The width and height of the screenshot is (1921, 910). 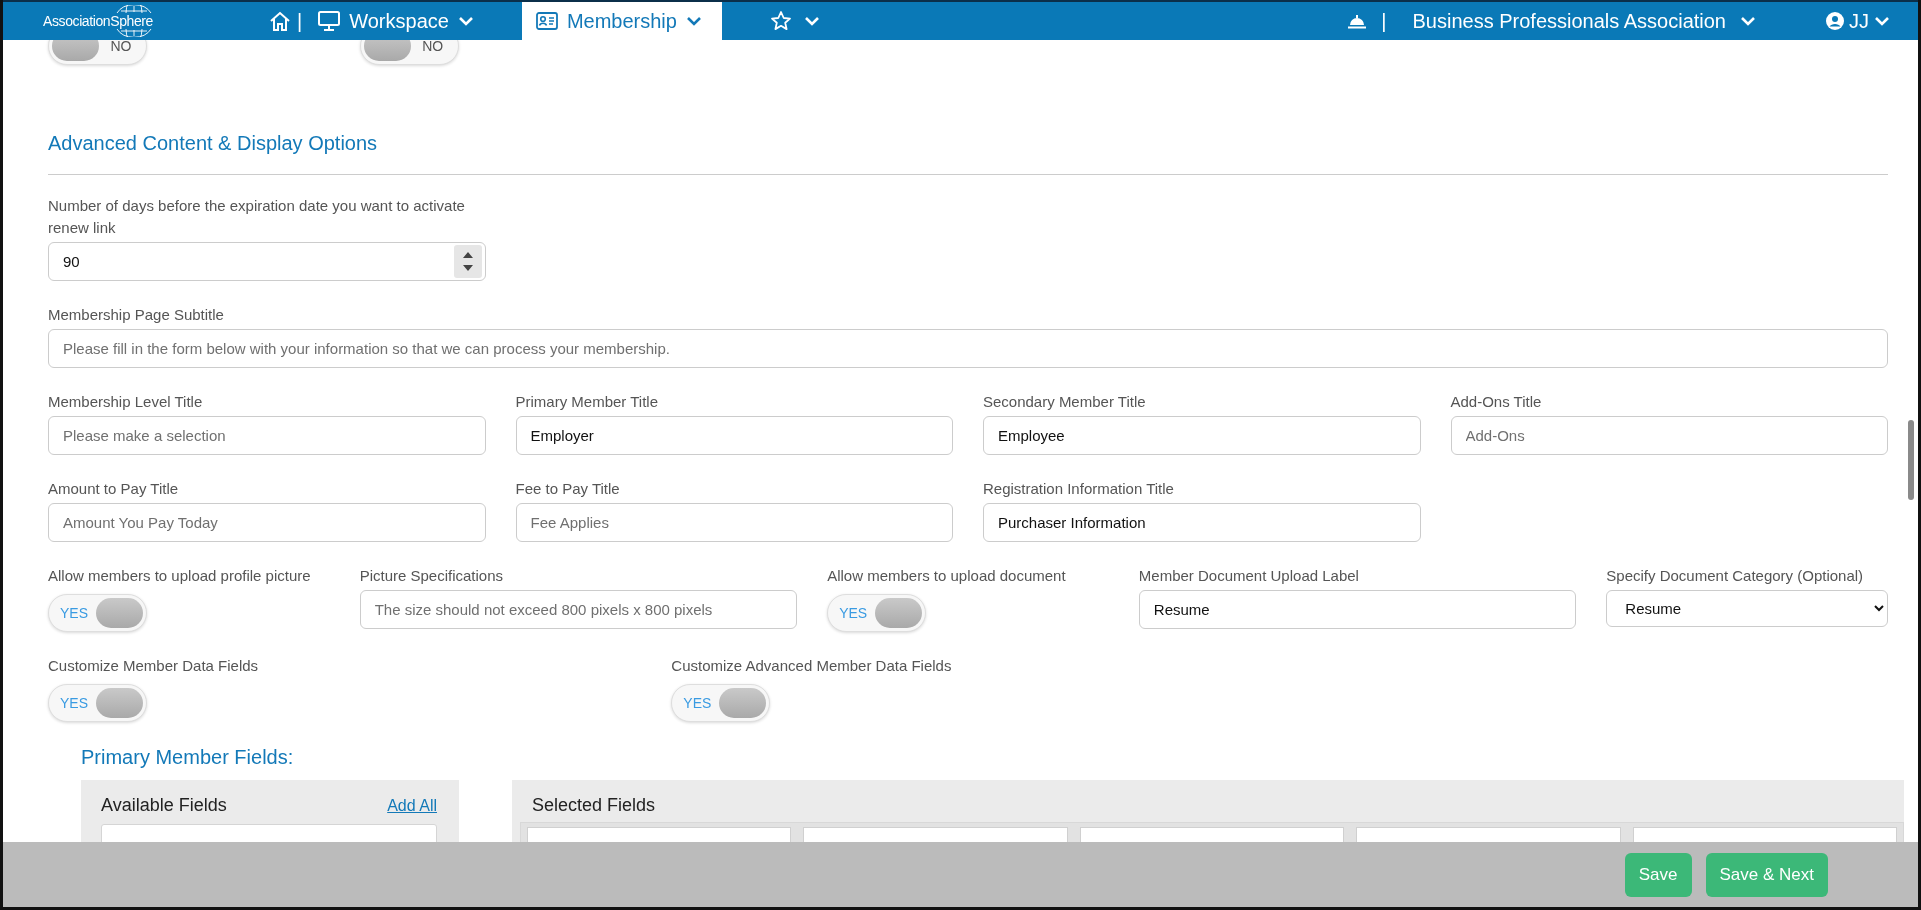 I want to click on organization-menu: Business Professionals Association, so click(x=1584, y=21).